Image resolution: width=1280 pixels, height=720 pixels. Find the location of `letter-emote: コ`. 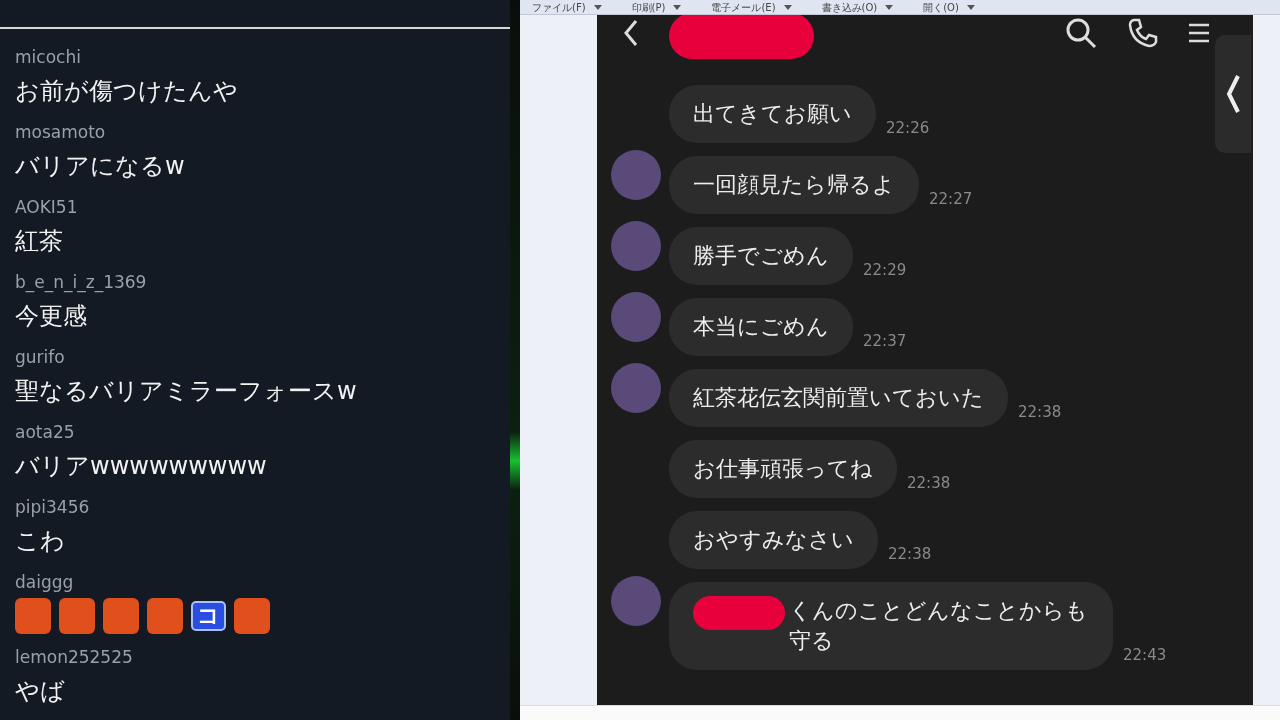

letter-emote: コ is located at coordinates (208, 616).